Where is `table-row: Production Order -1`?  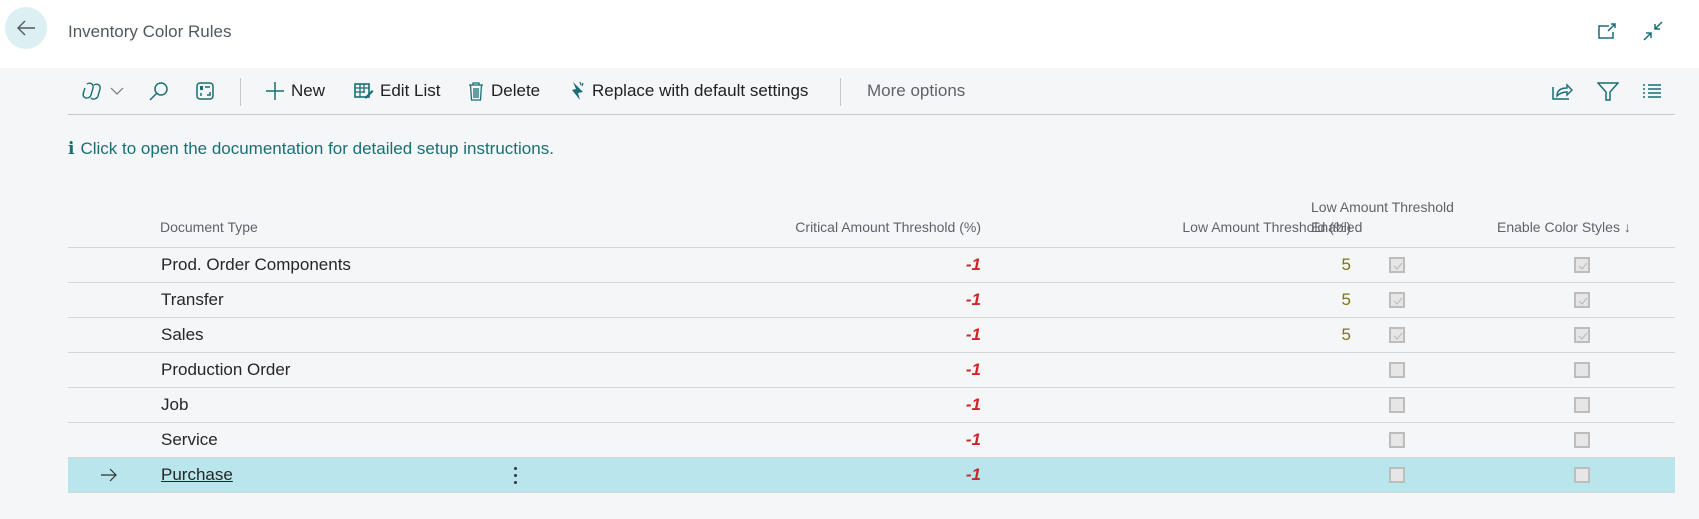
table-row: Production Order -1 is located at coordinates (871, 370).